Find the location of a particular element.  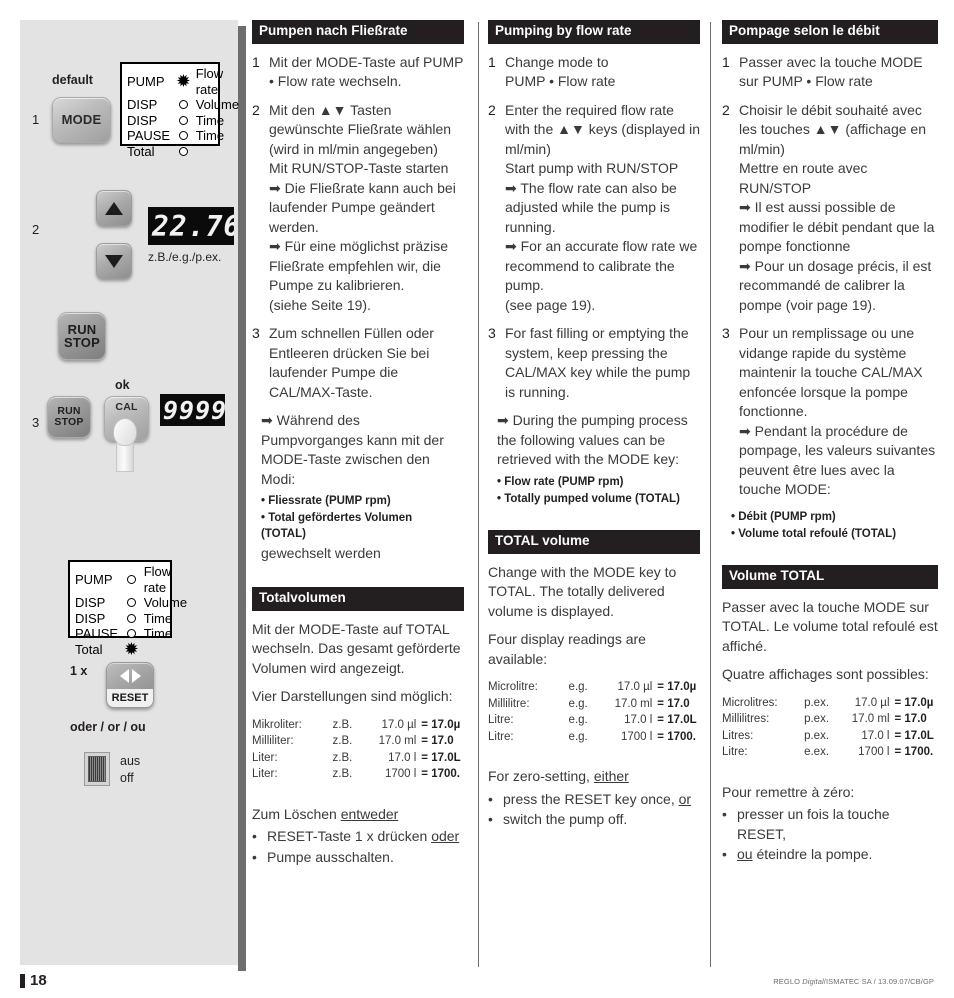

units-cell-eg: e.ex. is located at coordinates (817, 752).